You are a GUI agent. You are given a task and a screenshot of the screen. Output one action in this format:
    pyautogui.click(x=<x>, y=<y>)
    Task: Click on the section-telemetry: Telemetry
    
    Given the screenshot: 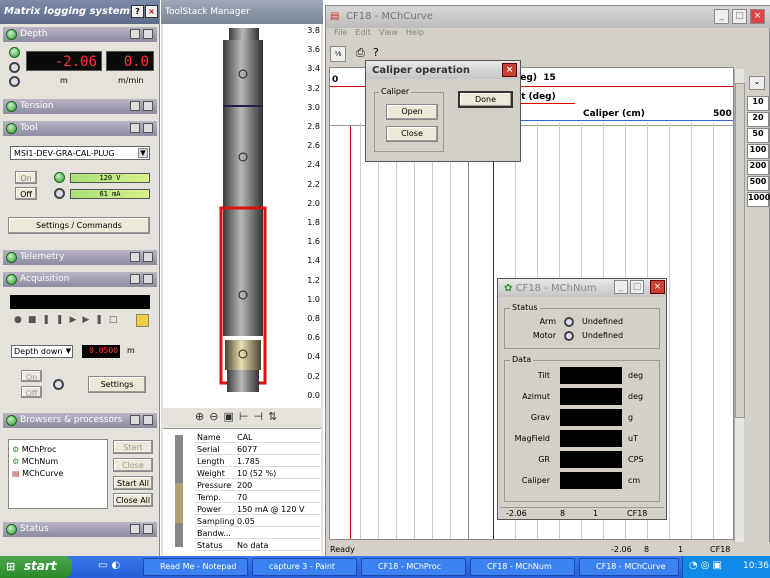 What is the action you would take?
    pyautogui.click(x=80, y=257)
    